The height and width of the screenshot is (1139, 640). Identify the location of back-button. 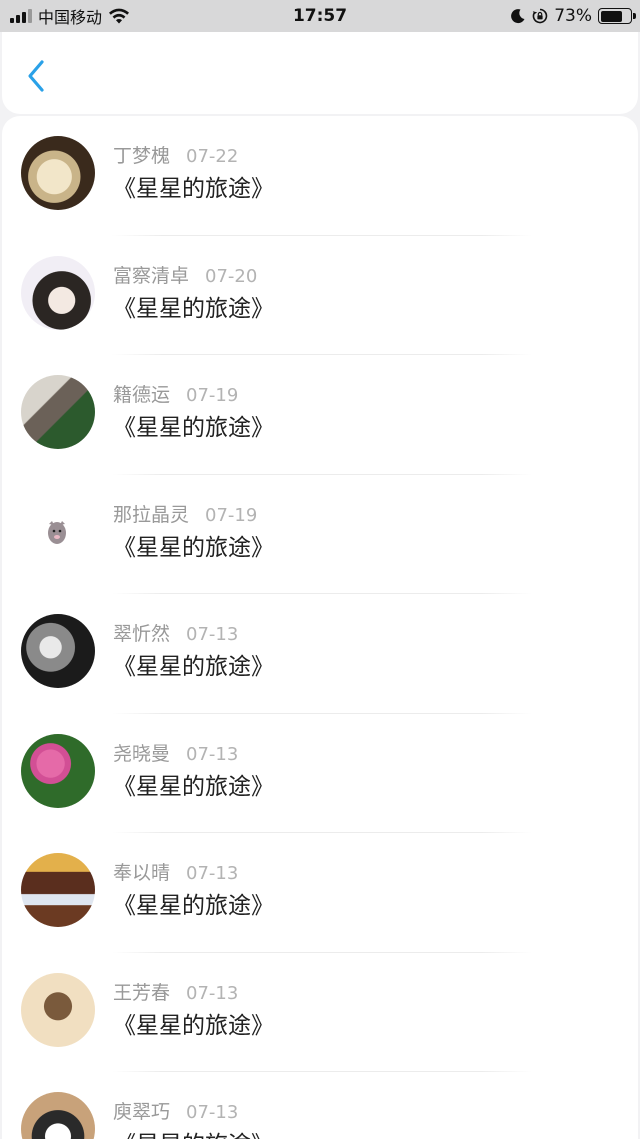
(36, 76).